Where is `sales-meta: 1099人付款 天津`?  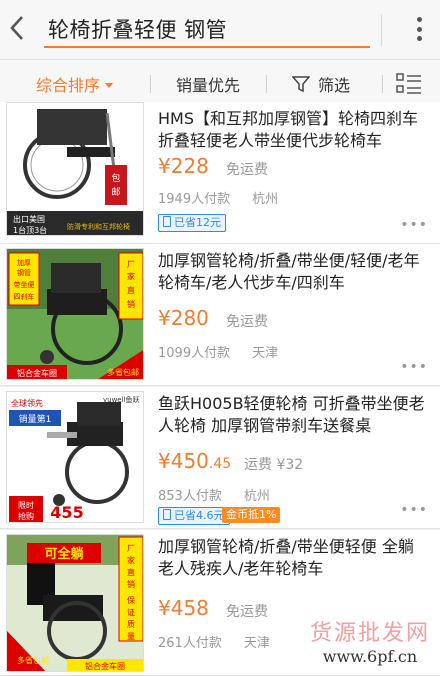 sales-meta: 1099人付款 天津 is located at coordinates (218, 351).